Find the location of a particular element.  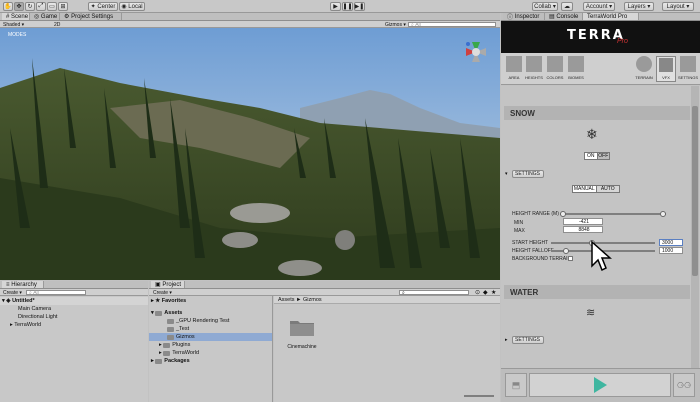

terra-scrollbar is located at coordinates (695, 227).